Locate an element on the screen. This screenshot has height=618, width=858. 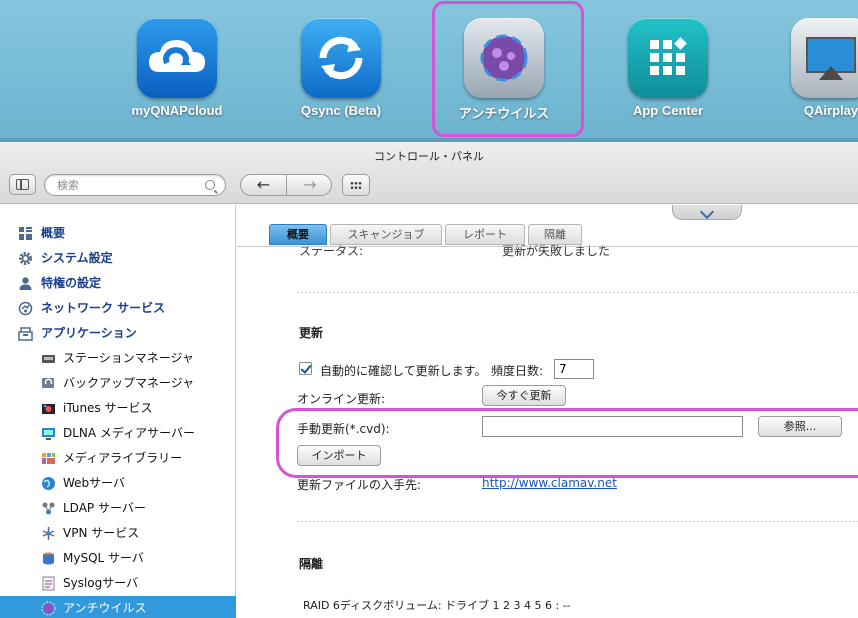
sidebar-item-label: MySQL サーバ is located at coordinates (103, 558).